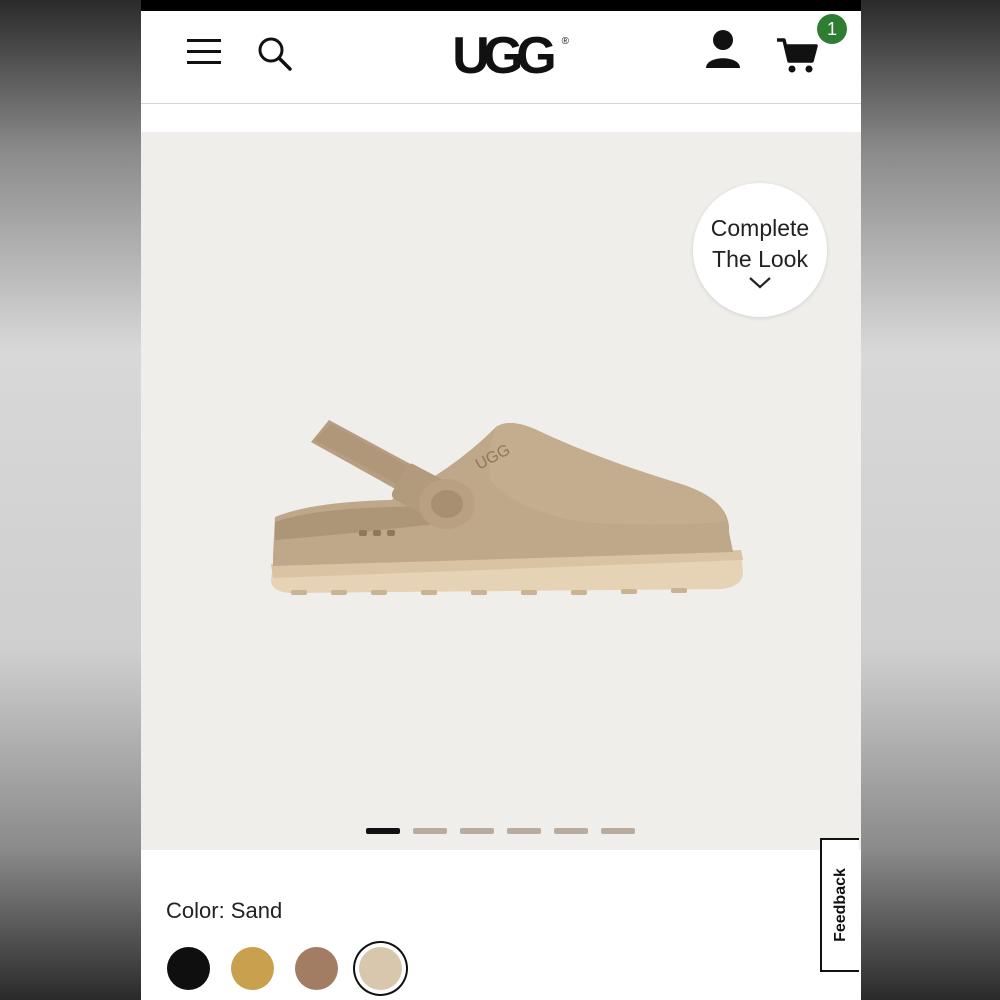 The image size is (1000, 1000). What do you see at coordinates (760, 228) in the screenshot?
I see `complete-look-line1: Complete` at bounding box center [760, 228].